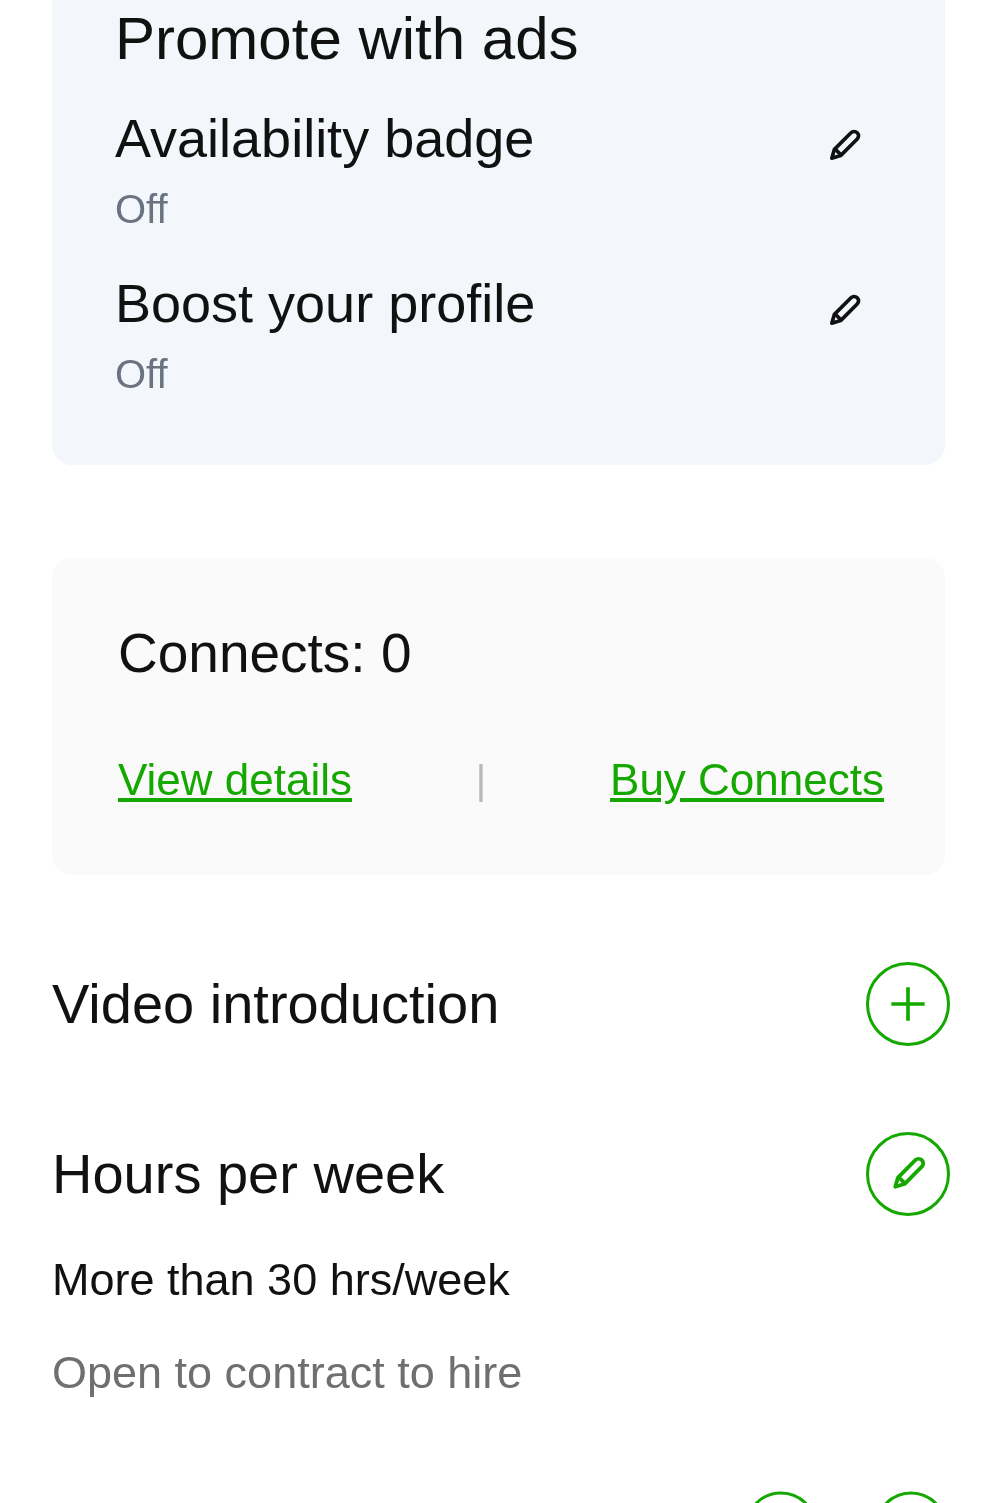 This screenshot has width=1000, height=1503. I want to click on setting-label: Boost your profile, so click(325, 303).